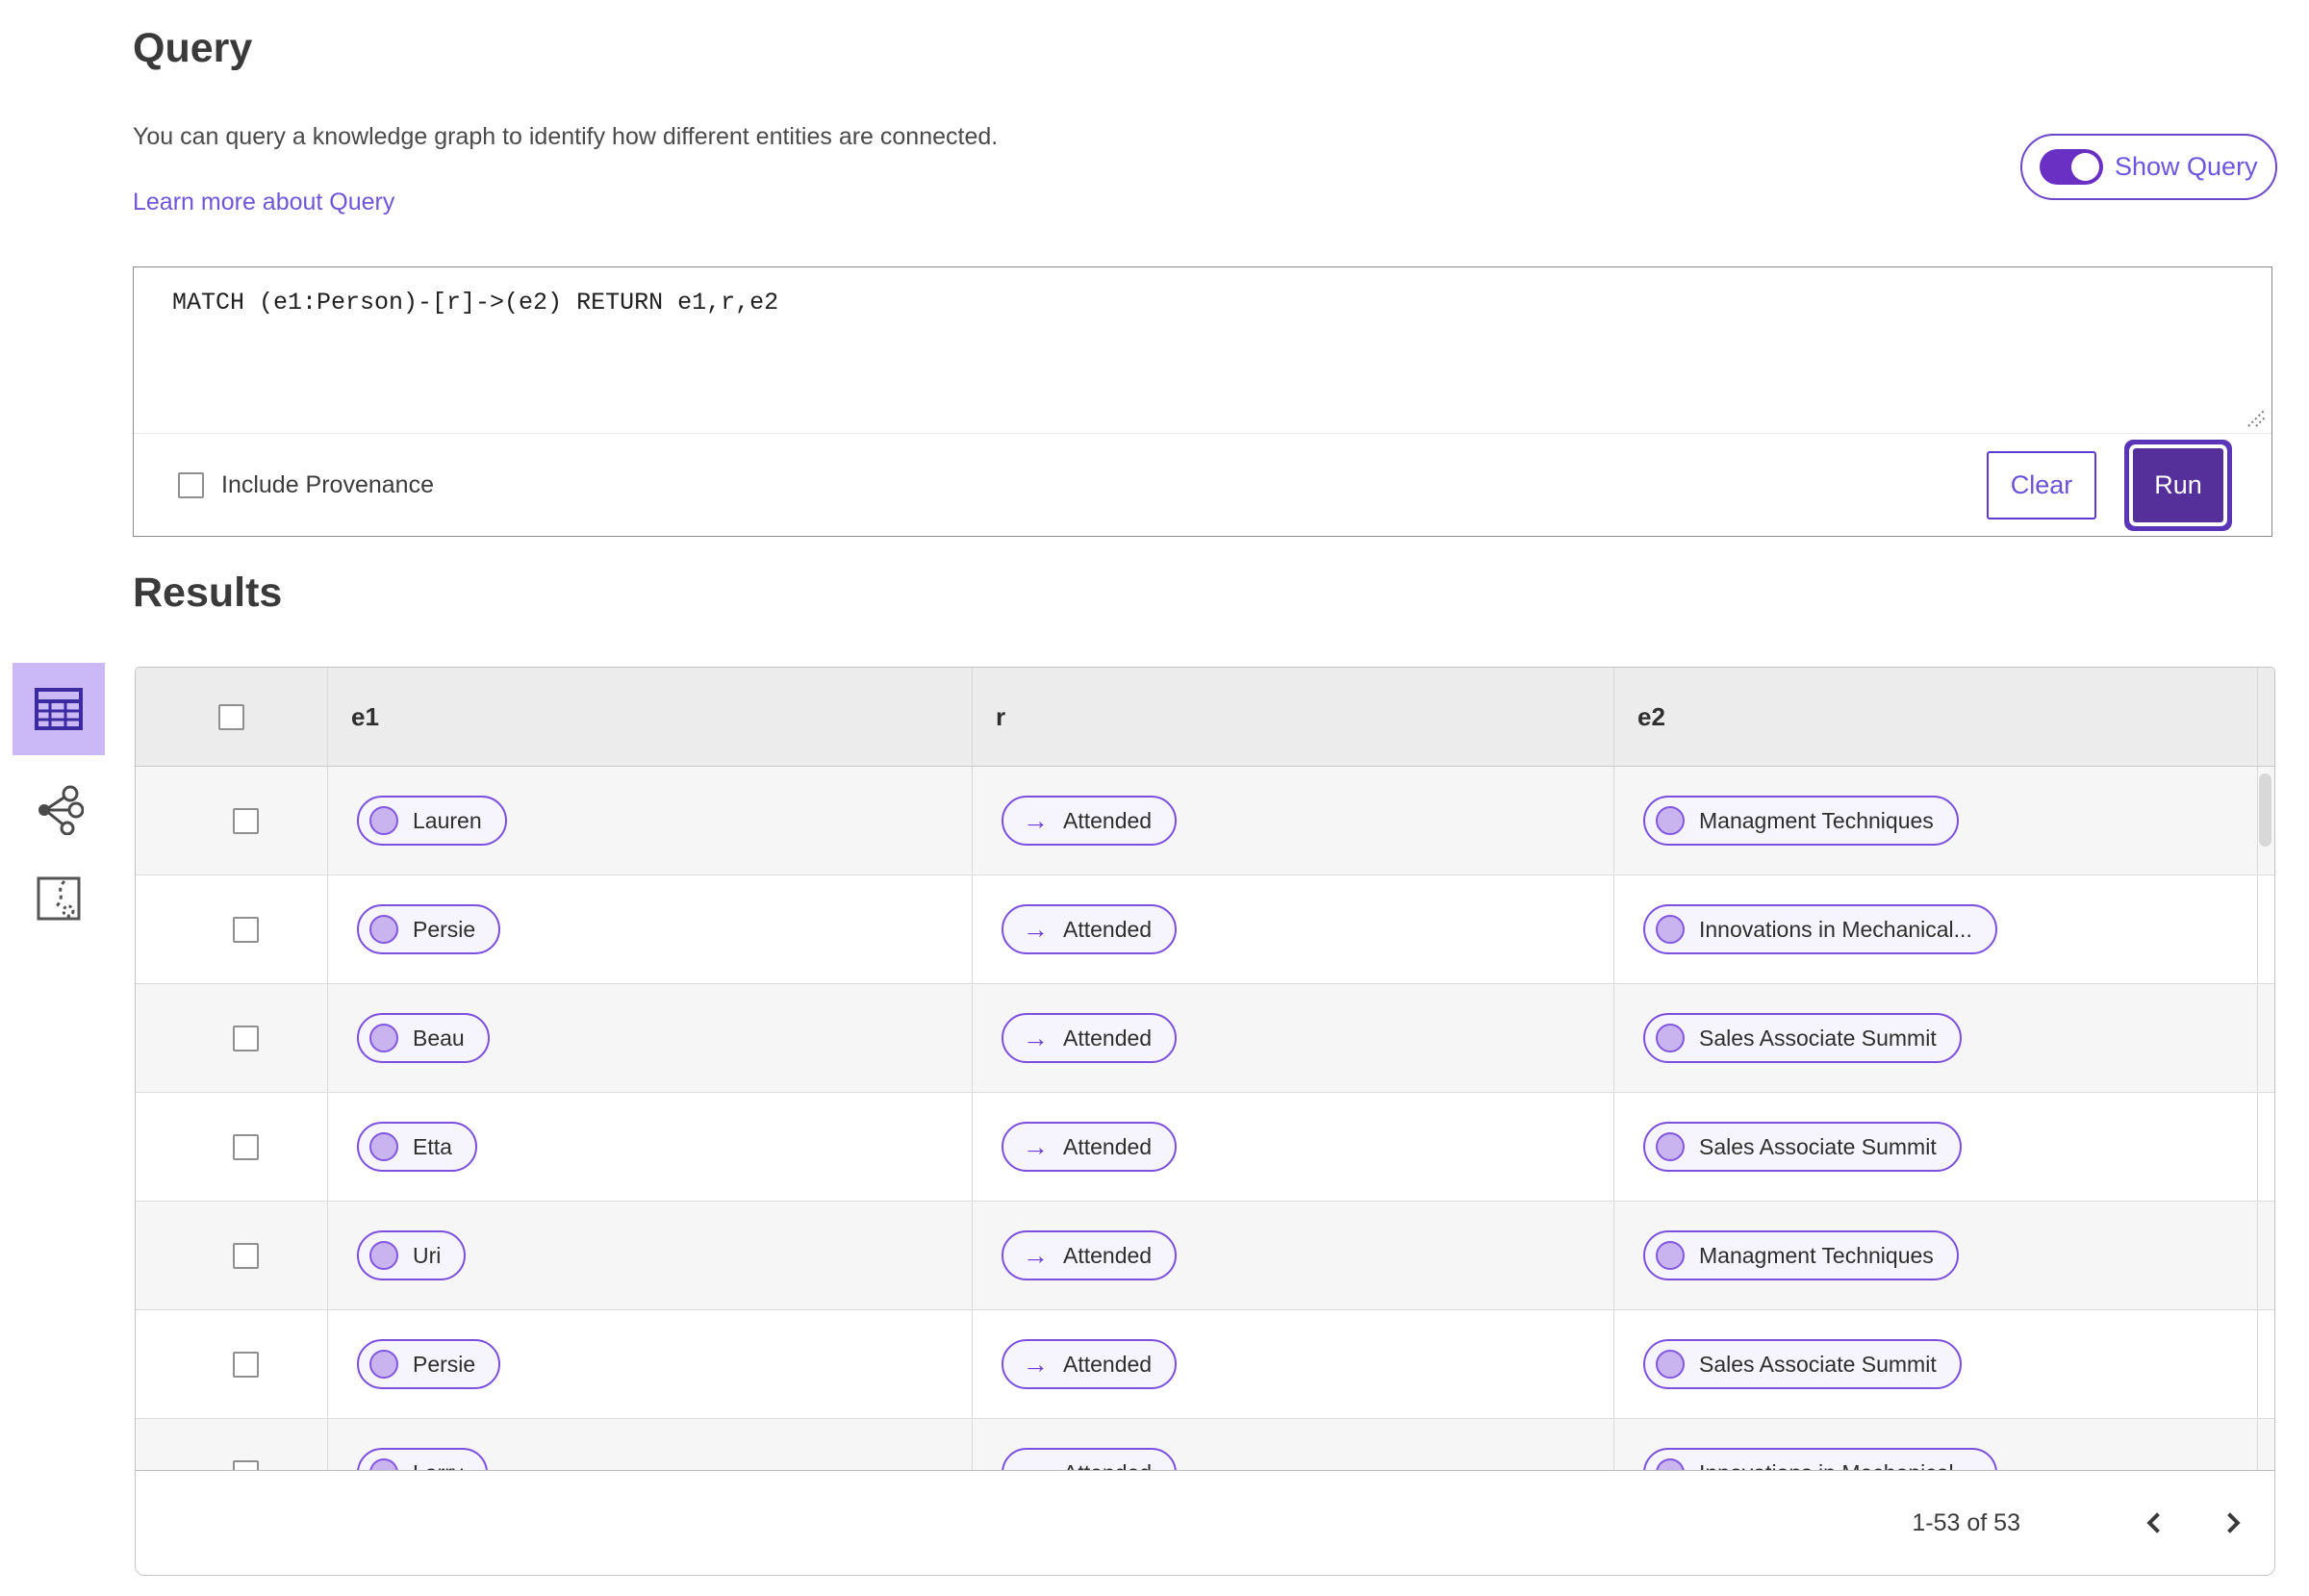 The image size is (2309, 1596). I want to click on table-header-row: e1 r e2, so click(1205, 717).